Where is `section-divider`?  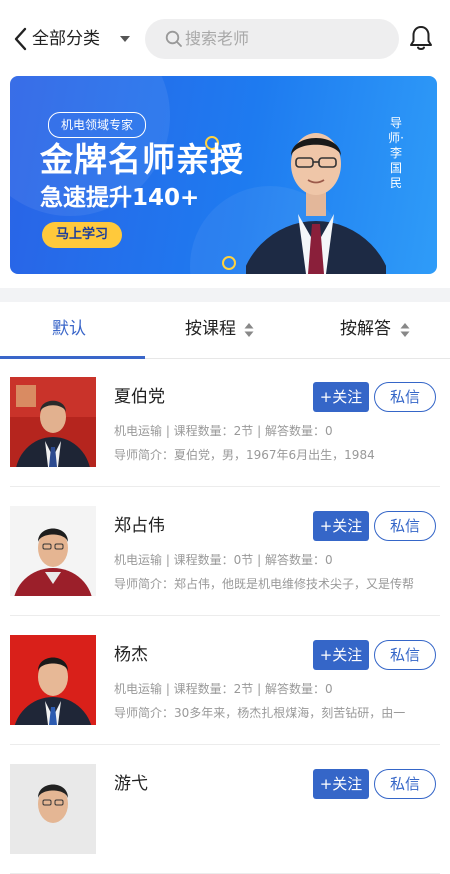 section-divider is located at coordinates (225, 295).